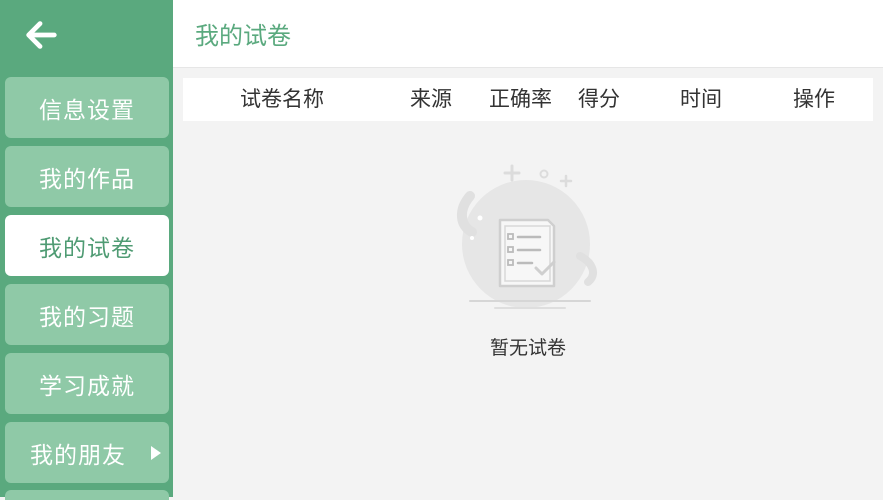 The height and width of the screenshot is (500, 883). Describe the element at coordinates (243, 36) in the screenshot. I see `page-title: 我的试卷` at that location.